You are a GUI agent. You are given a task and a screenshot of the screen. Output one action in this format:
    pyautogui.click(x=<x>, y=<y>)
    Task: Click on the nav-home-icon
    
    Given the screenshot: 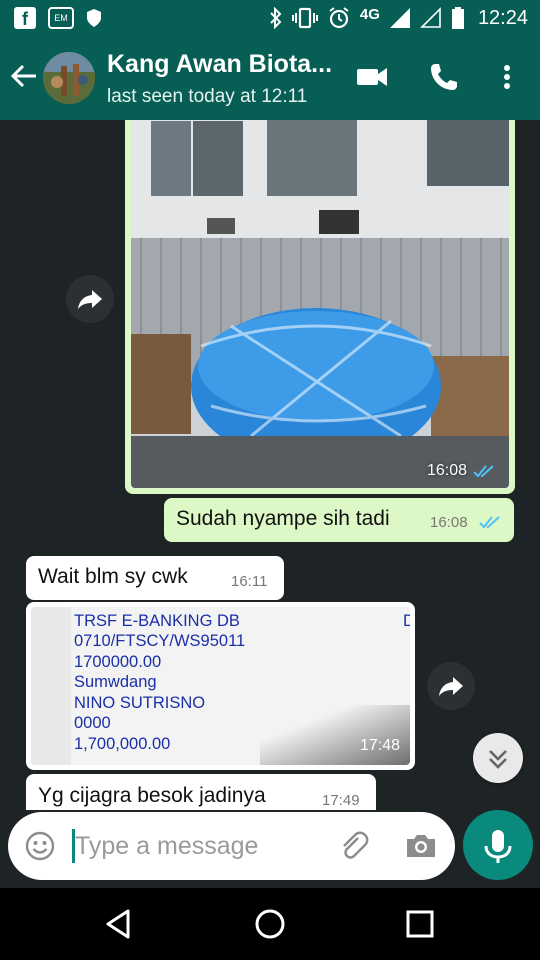 What is the action you would take?
    pyautogui.click(x=270, y=924)
    